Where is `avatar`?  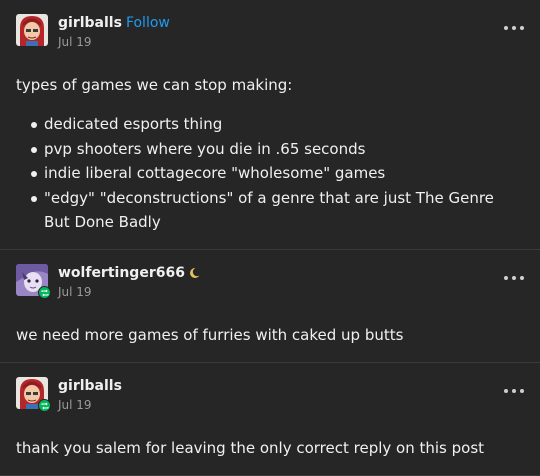
avatar is located at coordinates (32, 30).